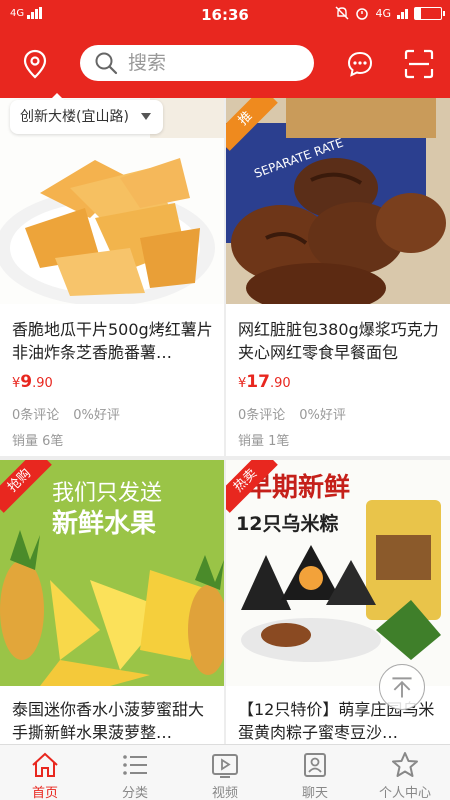 This screenshot has width=450, height=800. I want to click on tab-label: 首页, so click(44, 793).